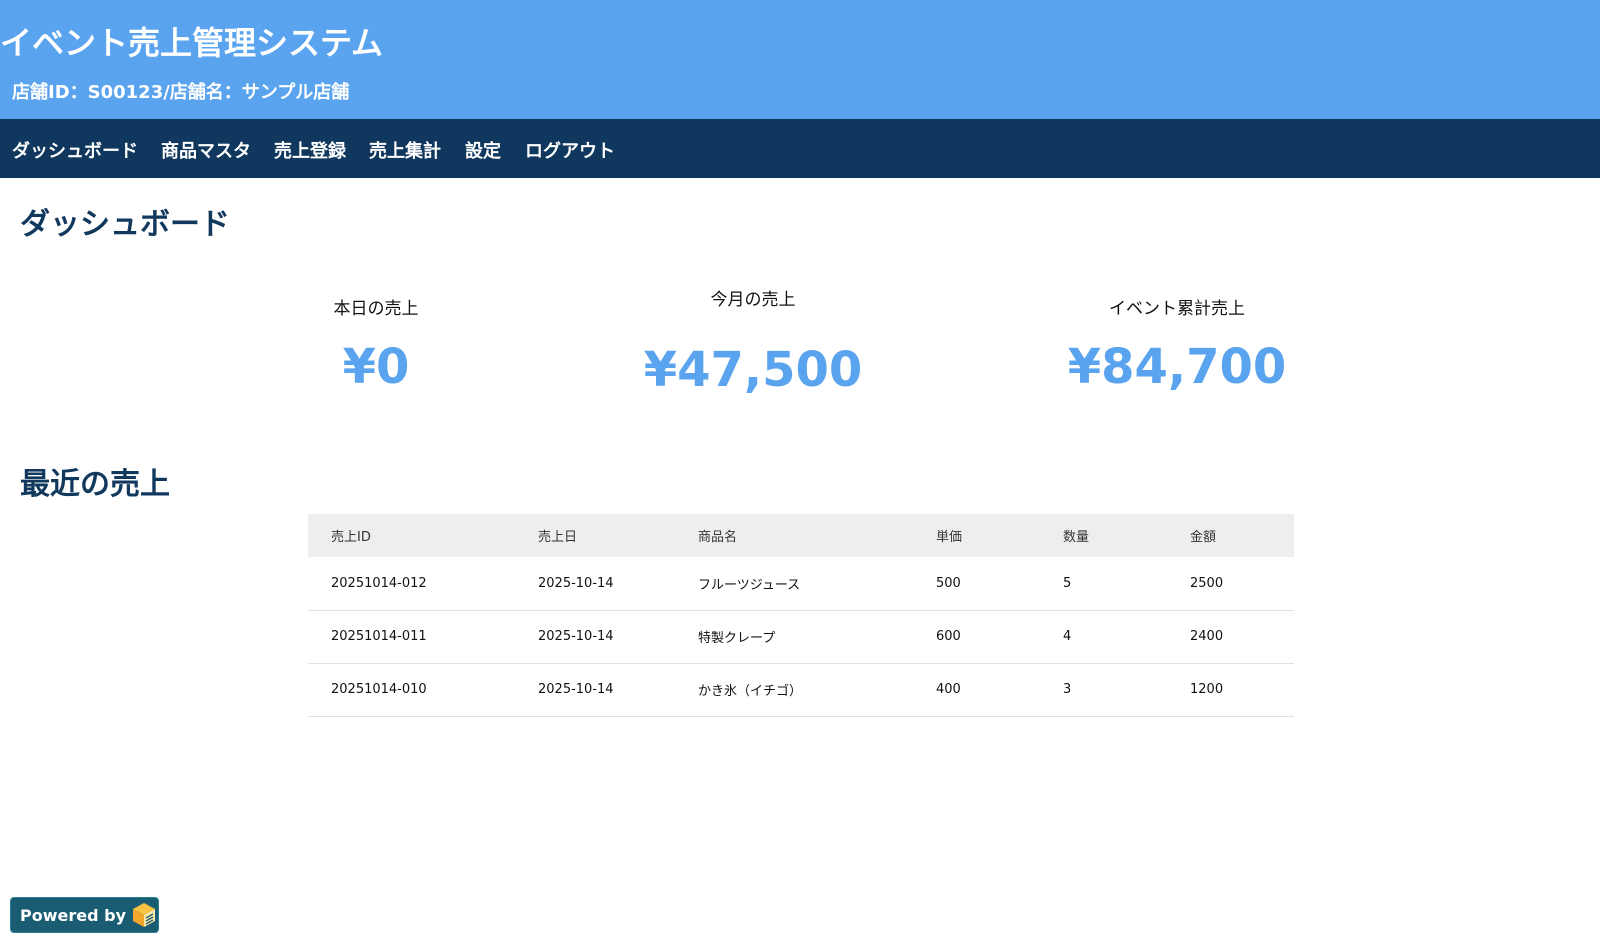  Describe the element at coordinates (379, 583) in the screenshot. I see `cell-sale-id: 20251014-012` at that location.